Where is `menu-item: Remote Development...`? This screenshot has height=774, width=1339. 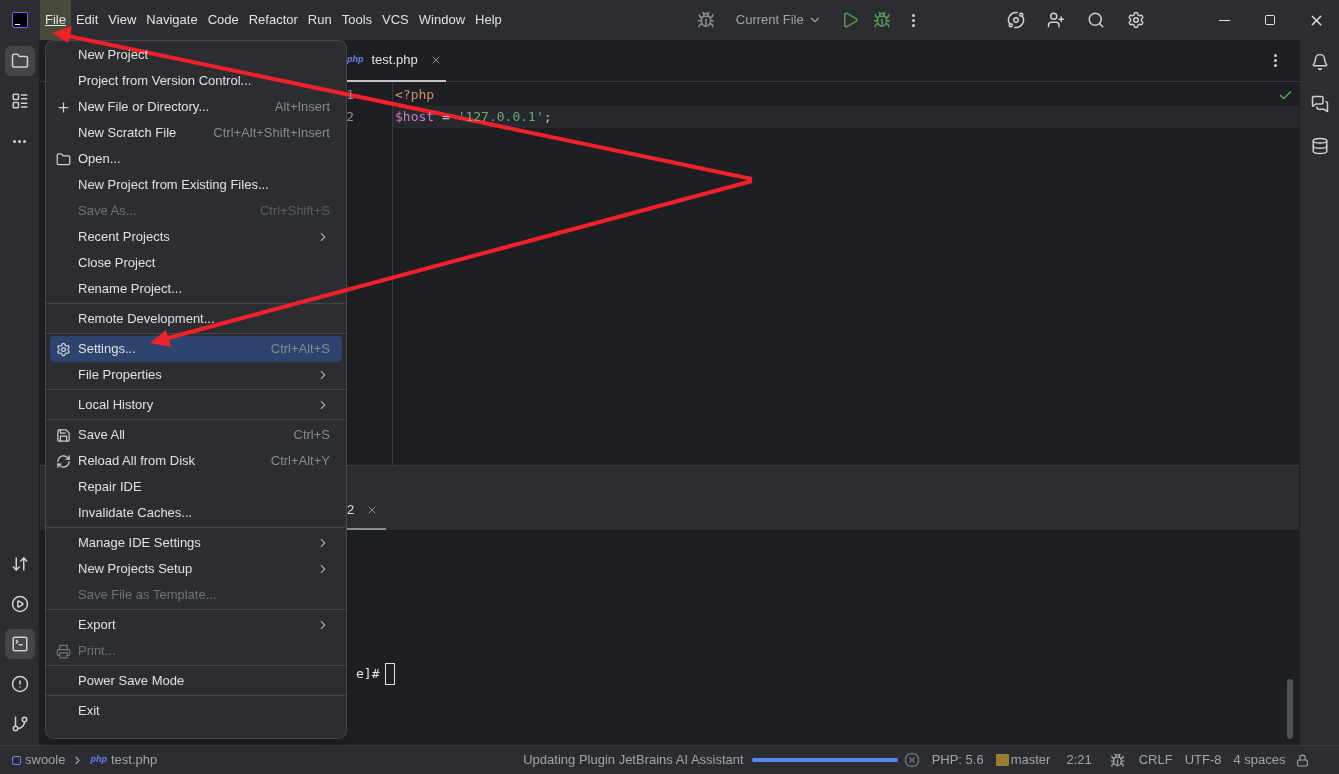 menu-item: Remote Development... is located at coordinates (196, 319).